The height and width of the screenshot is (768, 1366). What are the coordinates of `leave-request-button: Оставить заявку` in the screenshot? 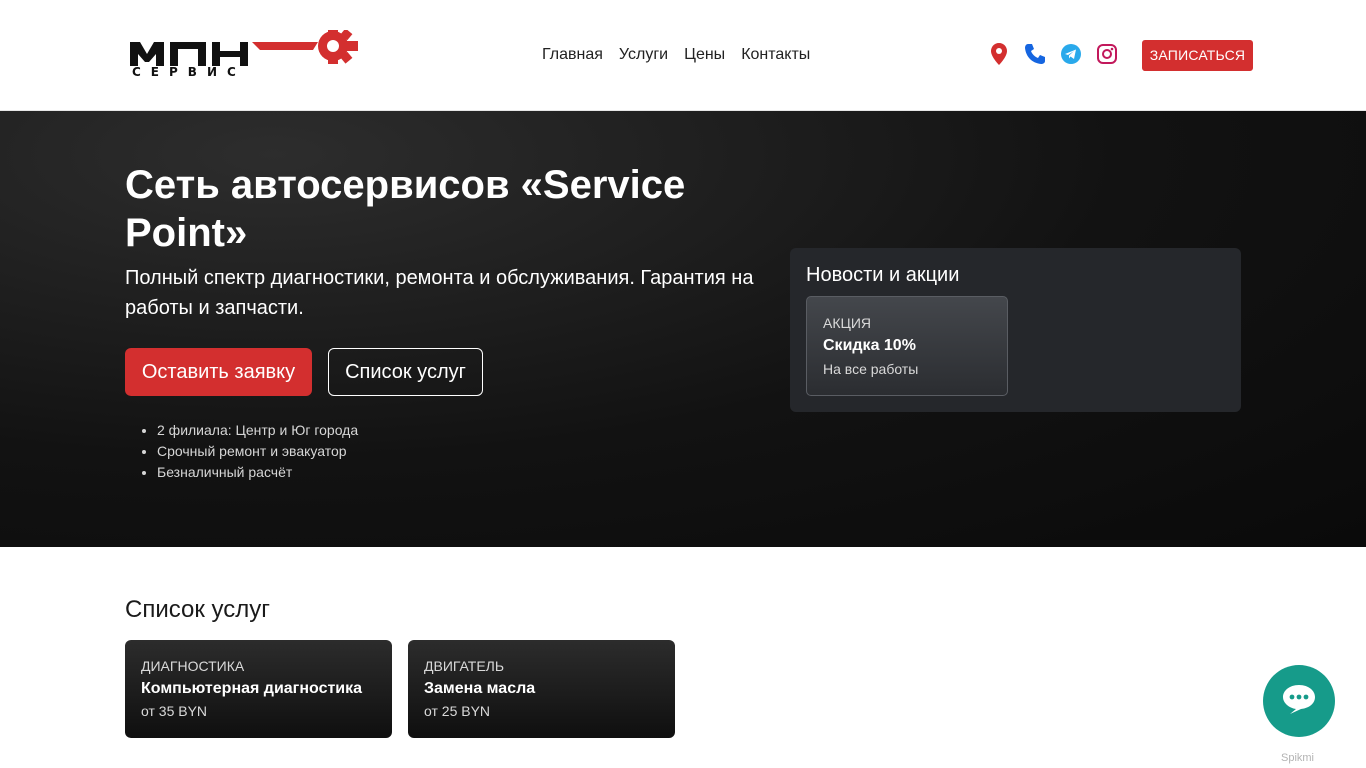 It's located at (218, 372).